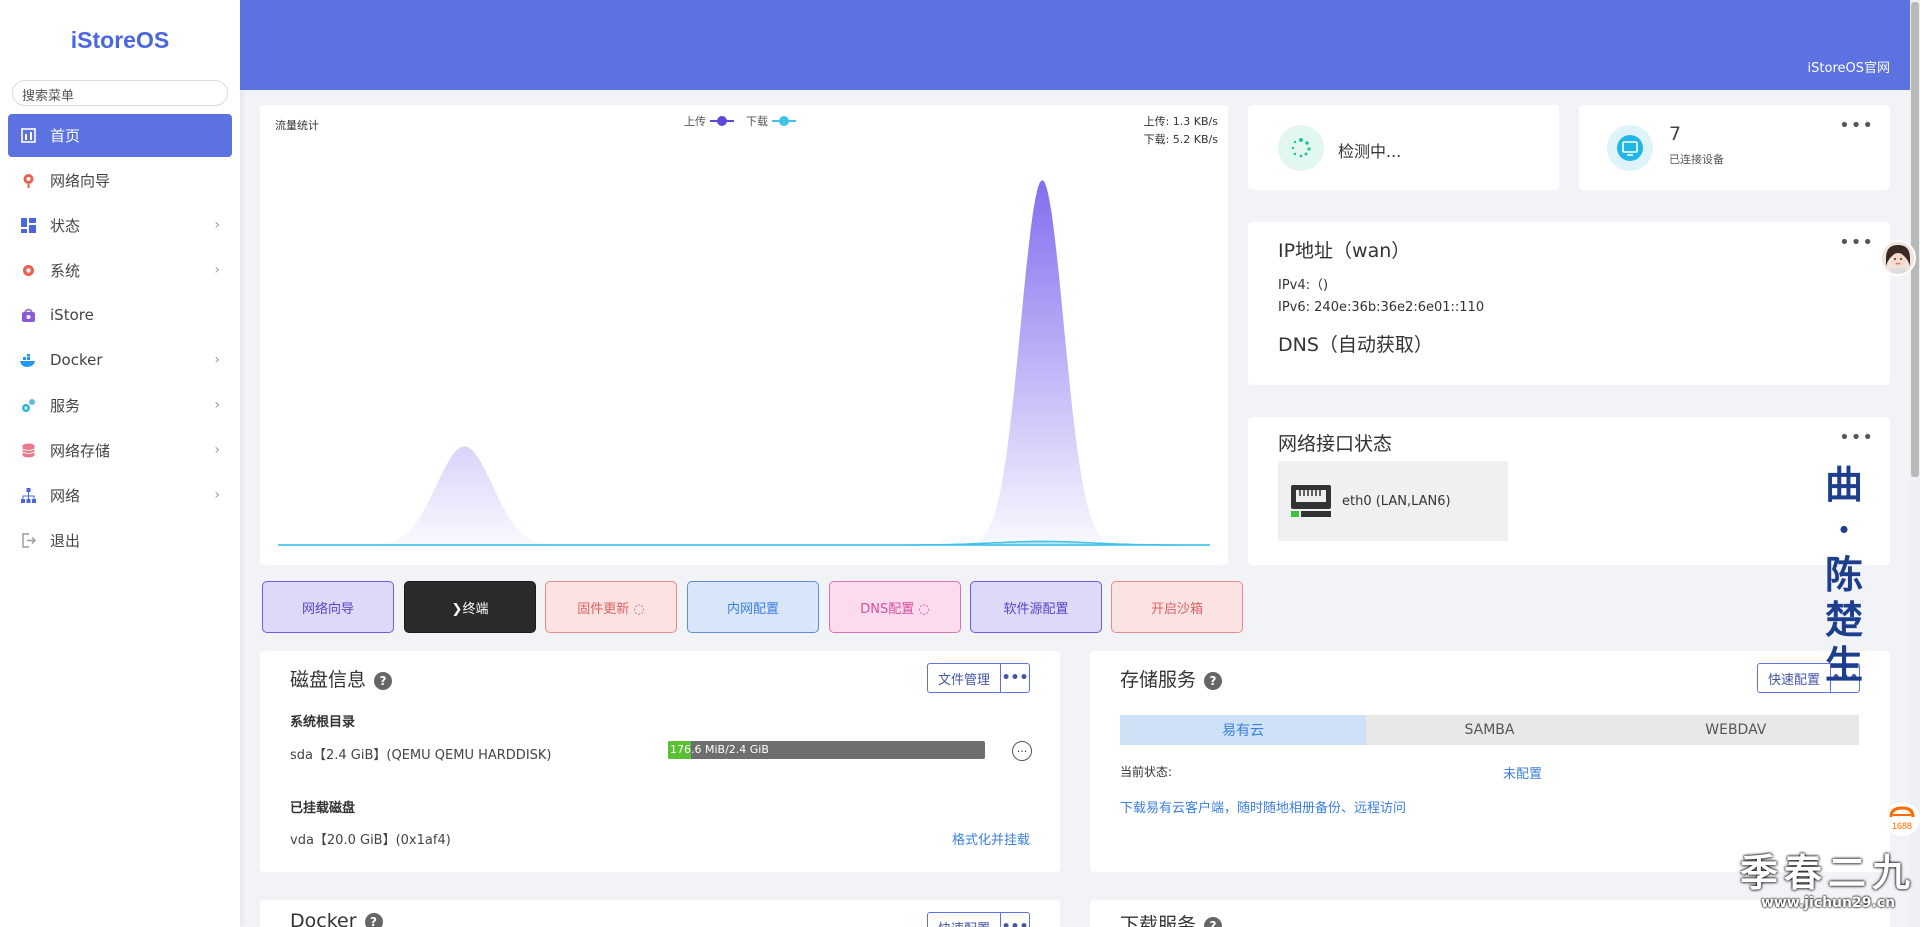  I want to click on top-bar: iStoreOS官网, so click(1080, 45).